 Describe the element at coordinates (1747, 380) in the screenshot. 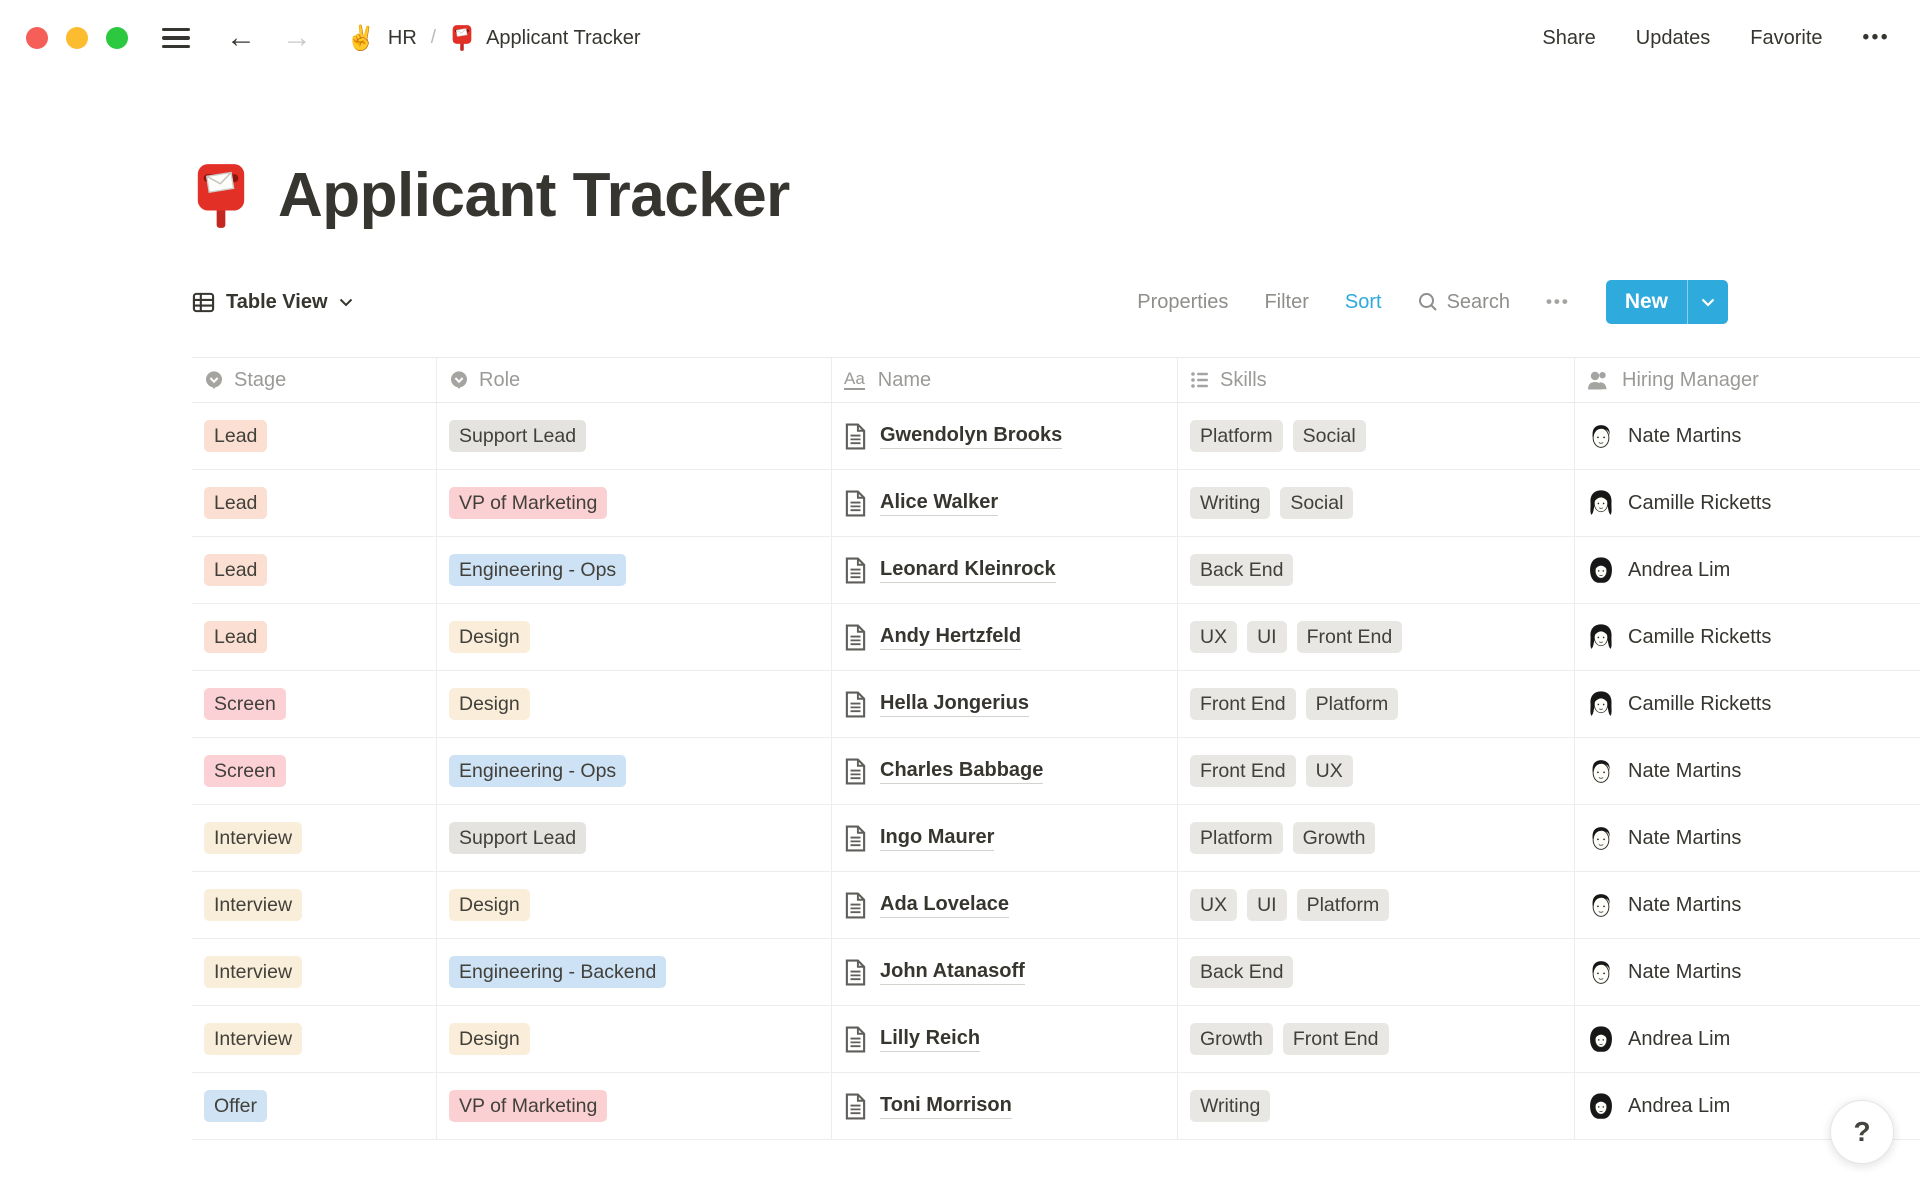

I see `column-header-hiring-manager: Hiring Manager` at that location.